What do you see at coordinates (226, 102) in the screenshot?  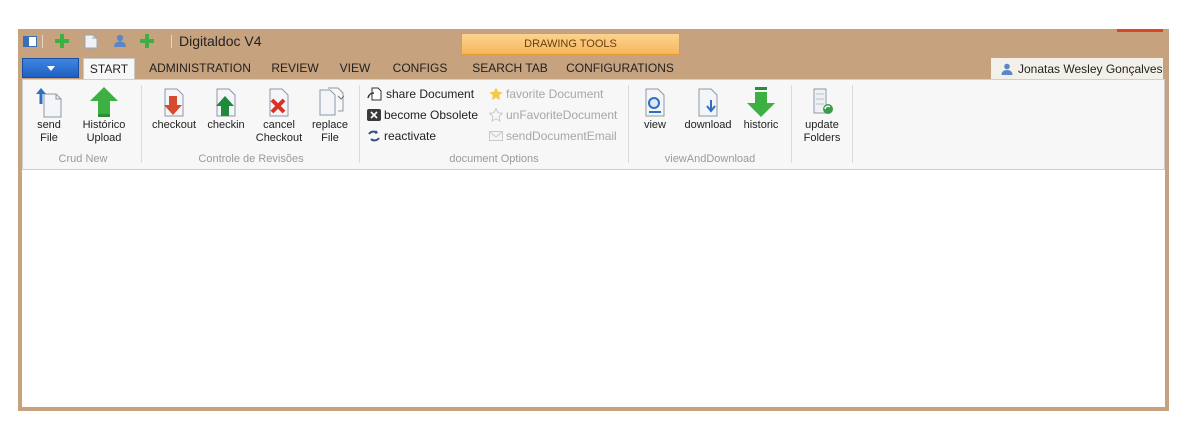 I see `checkin-icon` at bounding box center [226, 102].